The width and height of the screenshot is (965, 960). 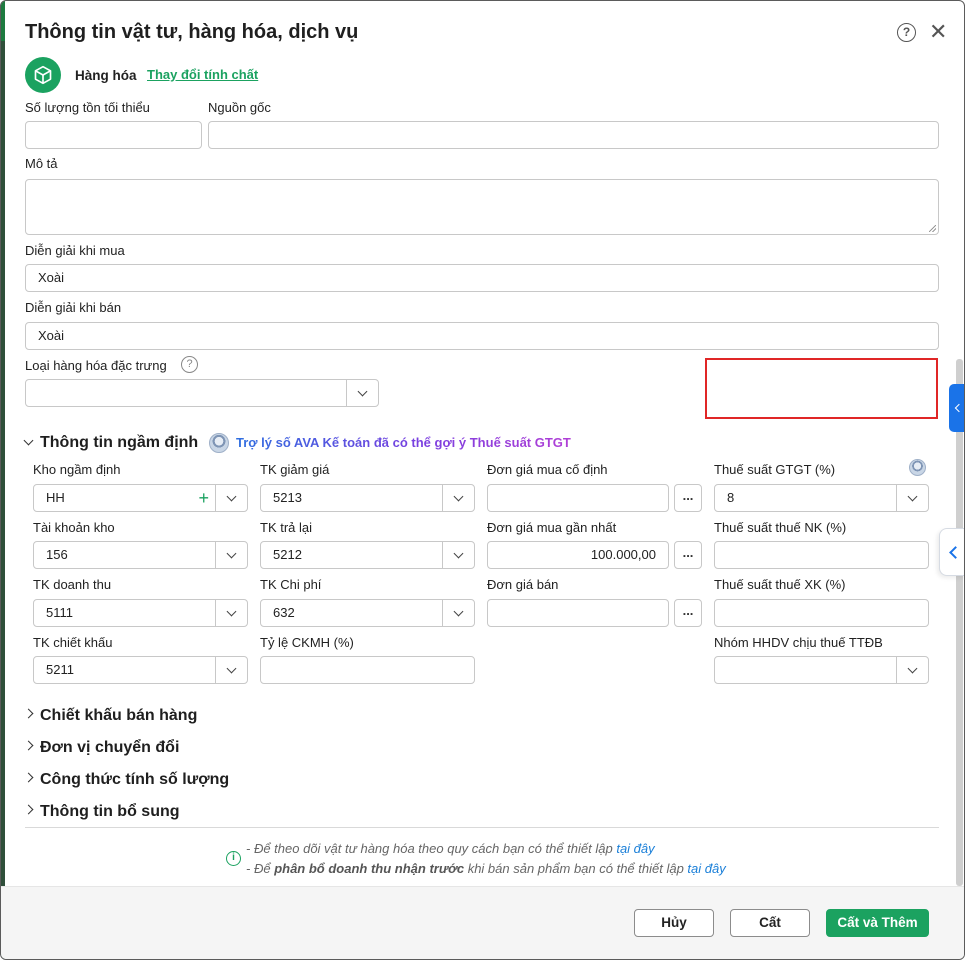 What do you see at coordinates (258, 868) in the screenshot?
I see `note-text: - Để` at bounding box center [258, 868].